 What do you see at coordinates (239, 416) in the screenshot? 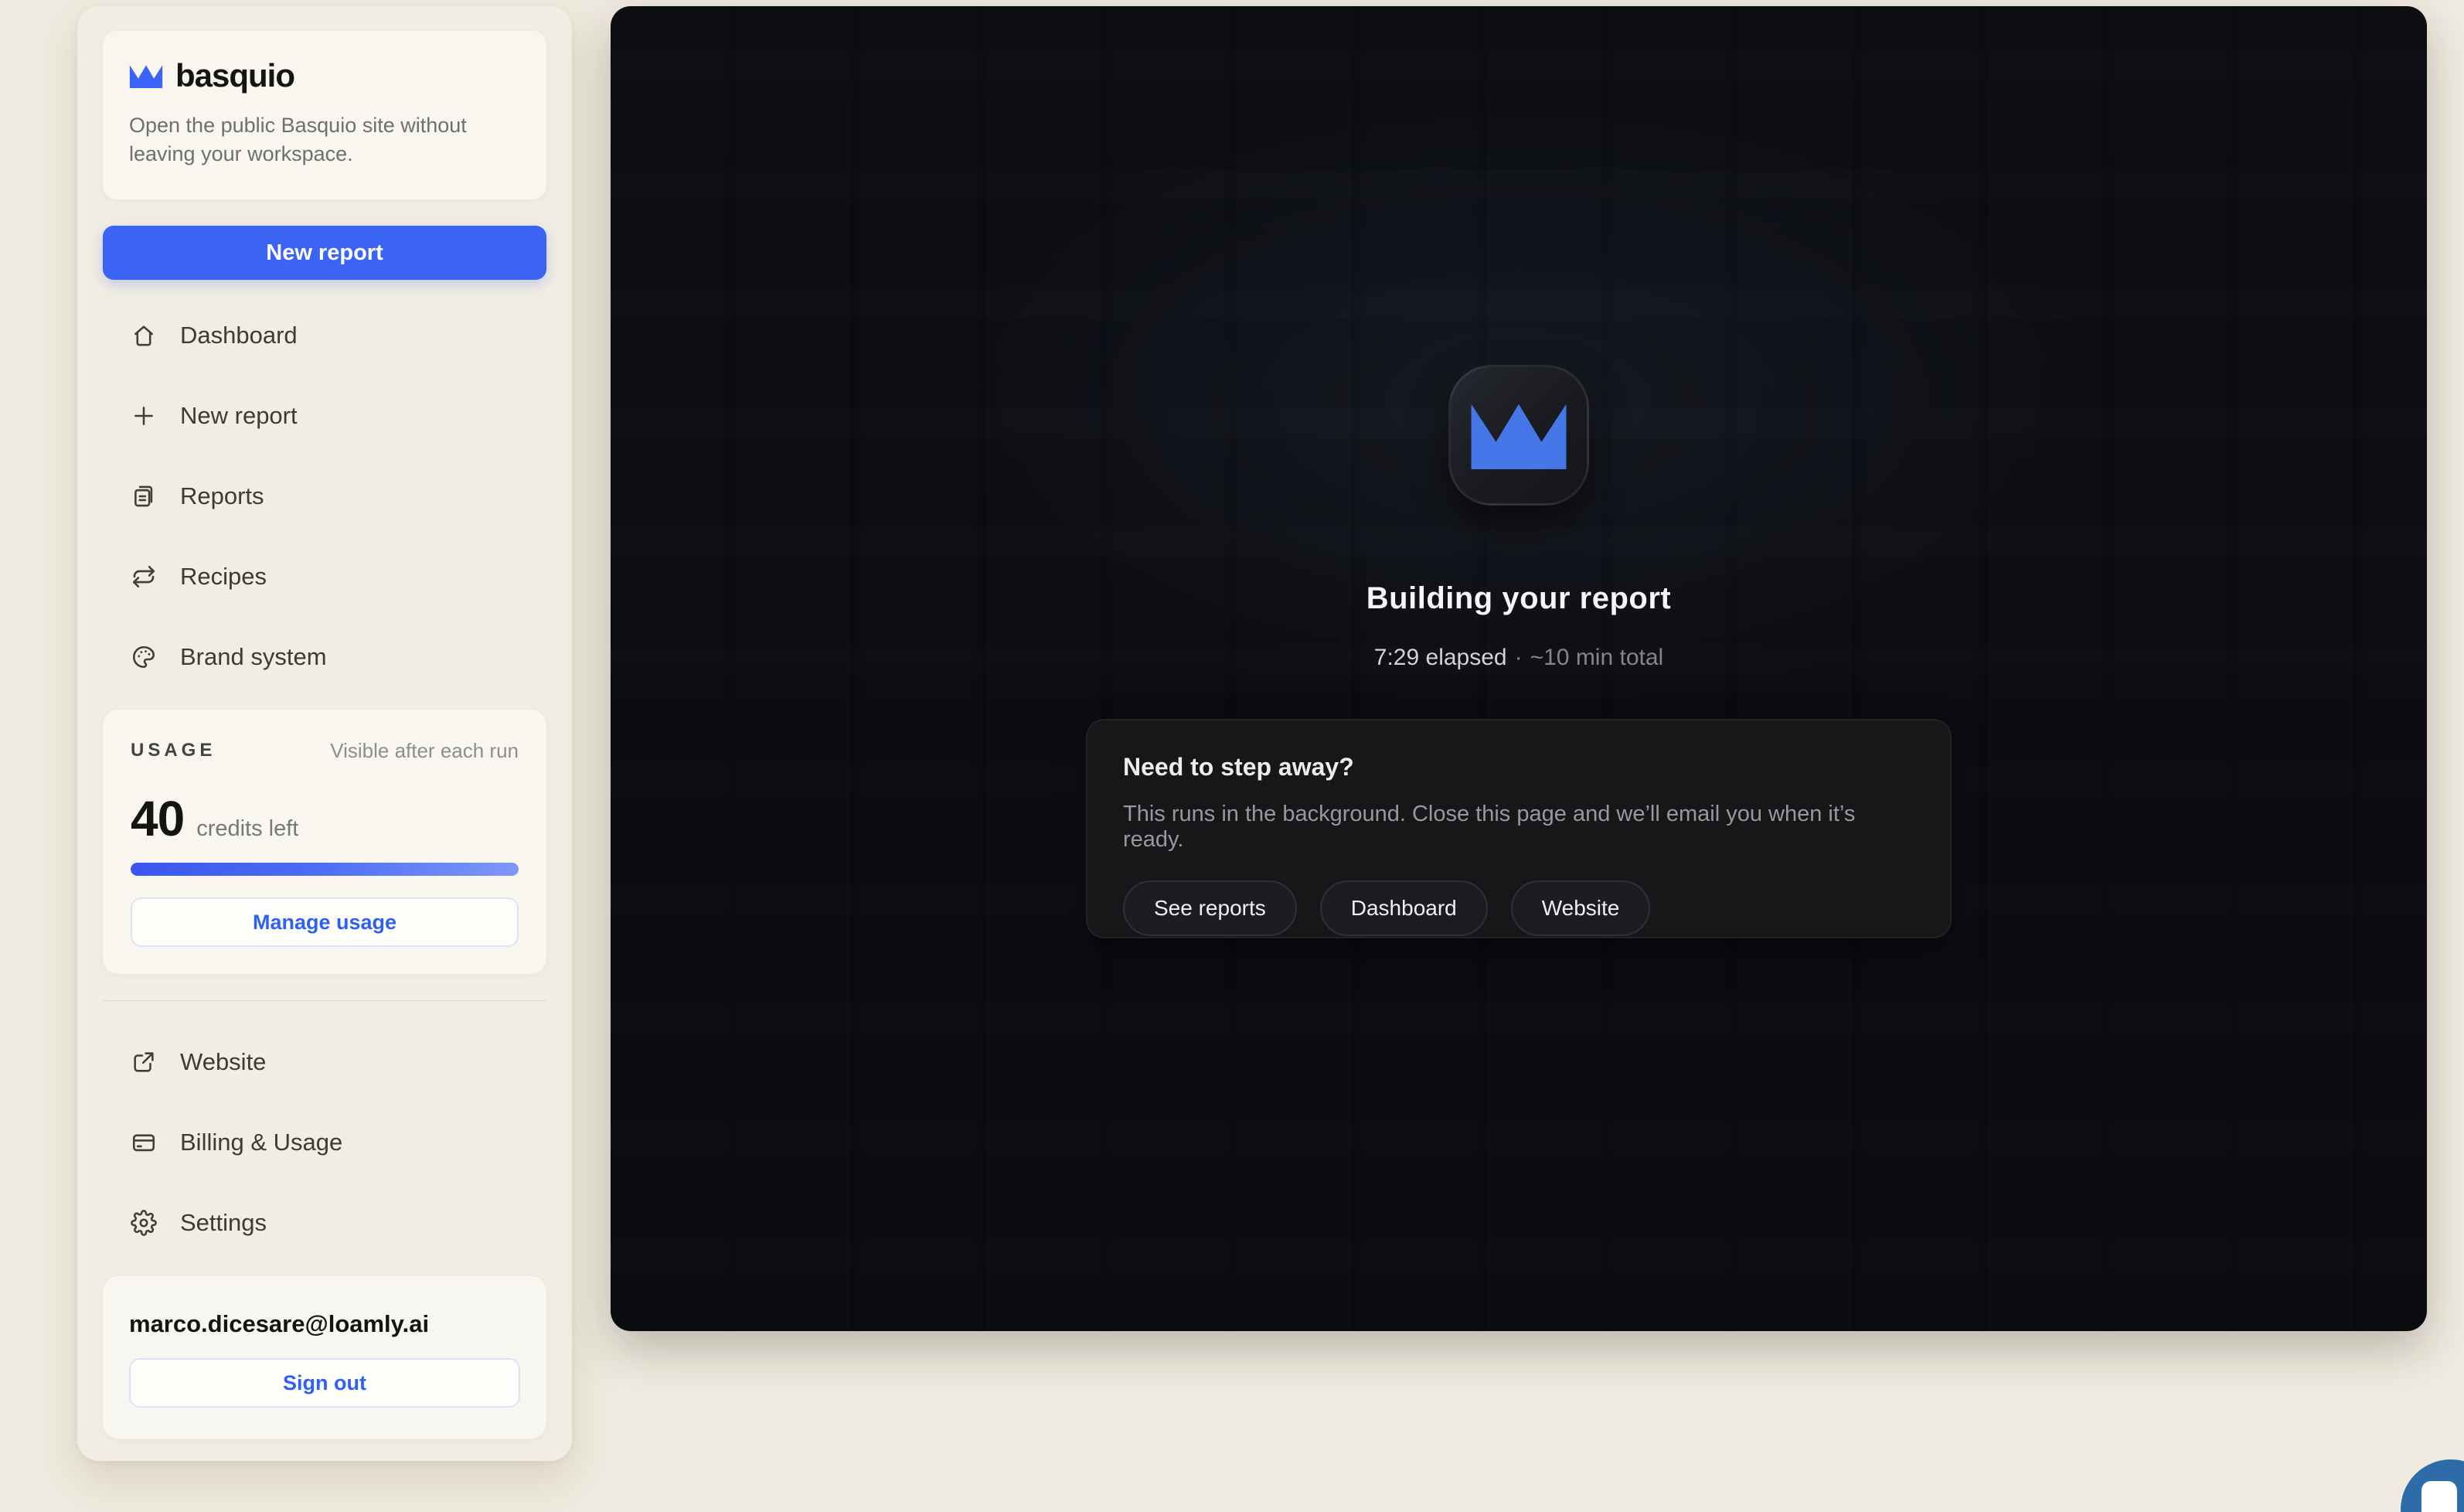
I see `sidebar-item-label: New report` at bounding box center [239, 416].